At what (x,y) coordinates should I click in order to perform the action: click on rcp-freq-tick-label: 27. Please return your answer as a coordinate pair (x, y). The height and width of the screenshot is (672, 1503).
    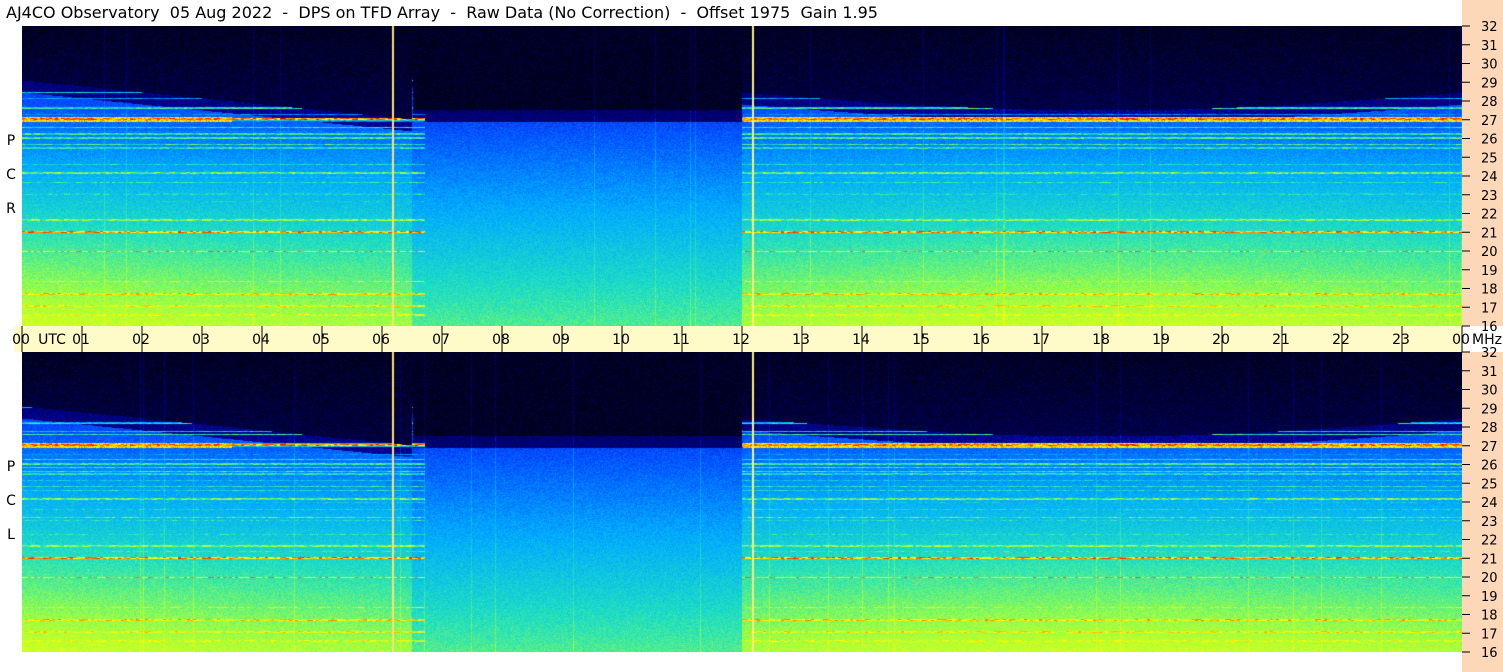
    Looking at the image, I should click on (1489, 121).